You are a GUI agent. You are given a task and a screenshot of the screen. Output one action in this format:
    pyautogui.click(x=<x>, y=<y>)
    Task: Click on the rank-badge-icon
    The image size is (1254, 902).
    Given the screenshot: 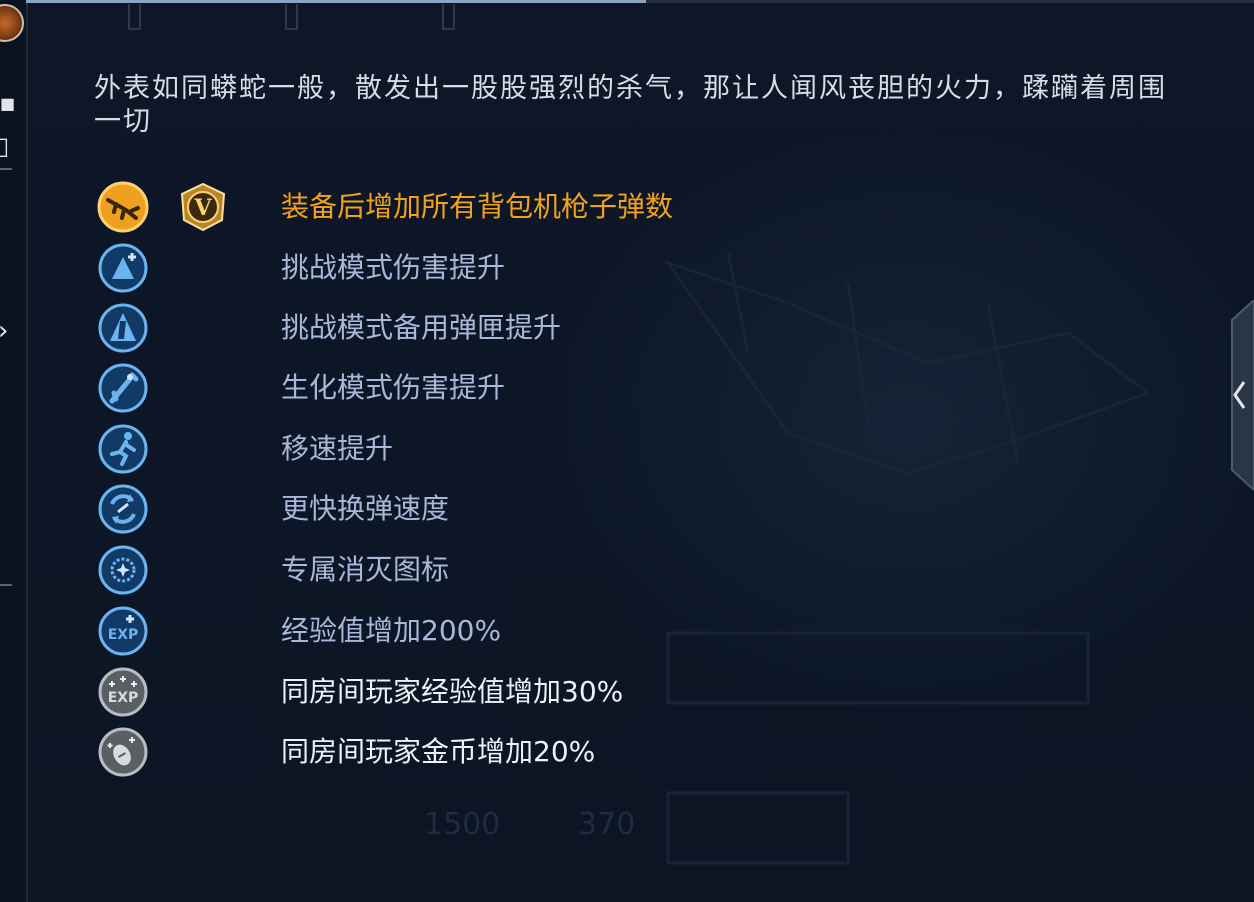 What is the action you would take?
    pyautogui.click(x=12, y=23)
    